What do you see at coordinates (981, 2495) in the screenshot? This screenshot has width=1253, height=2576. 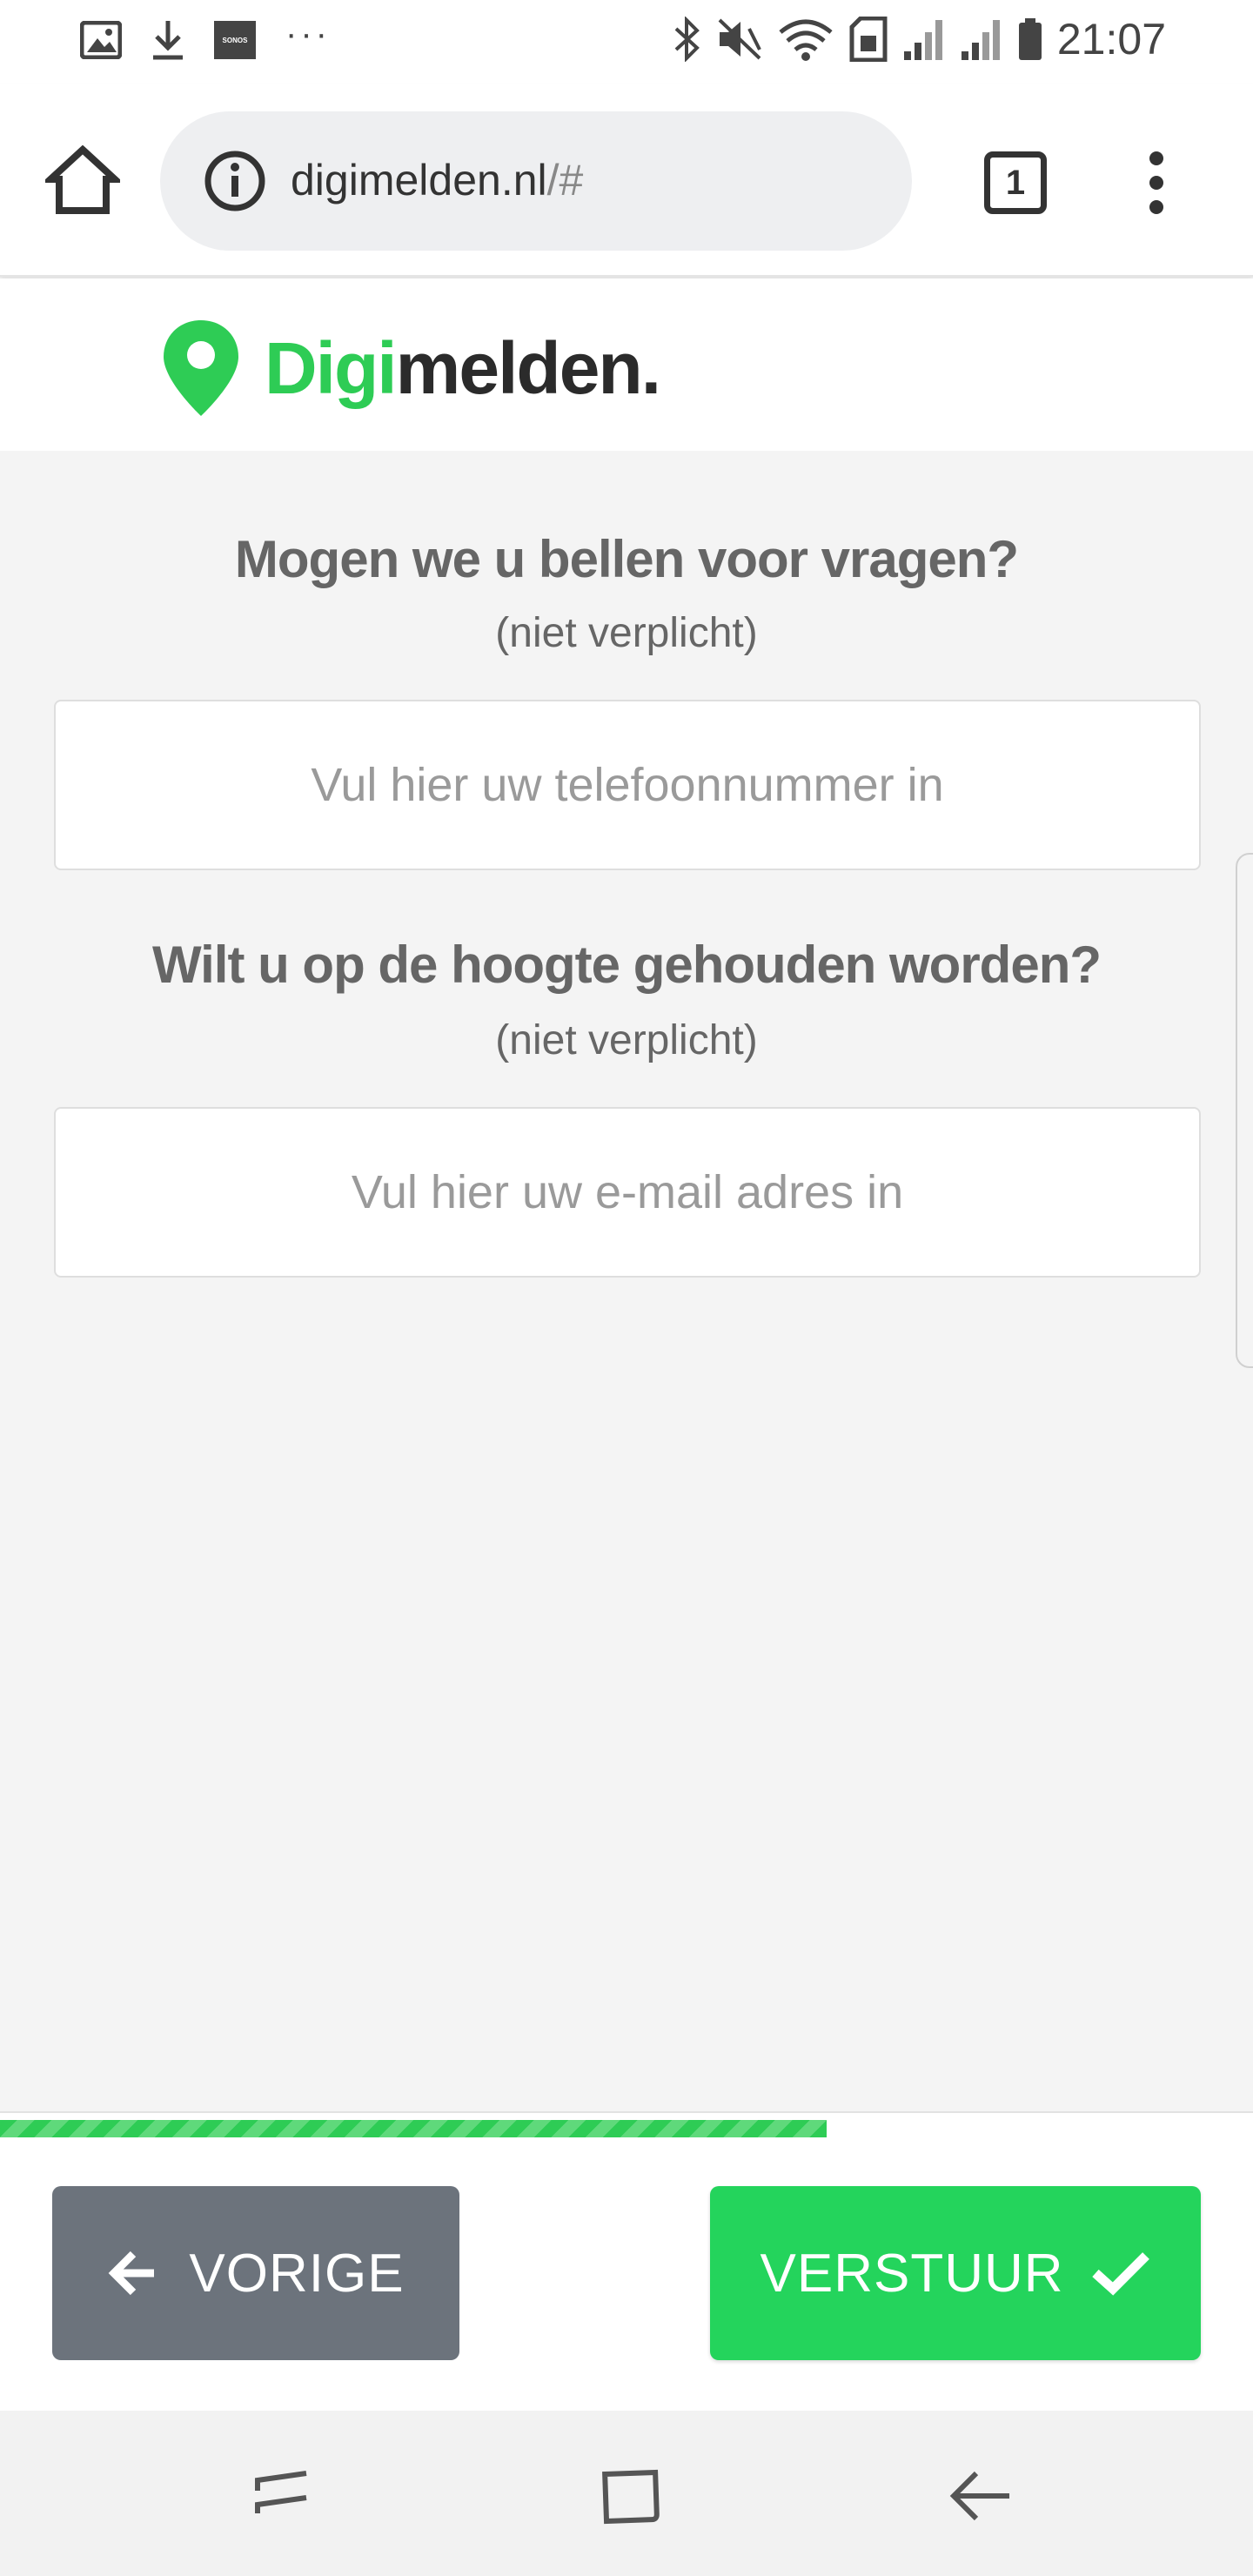 I see `back-icon` at bounding box center [981, 2495].